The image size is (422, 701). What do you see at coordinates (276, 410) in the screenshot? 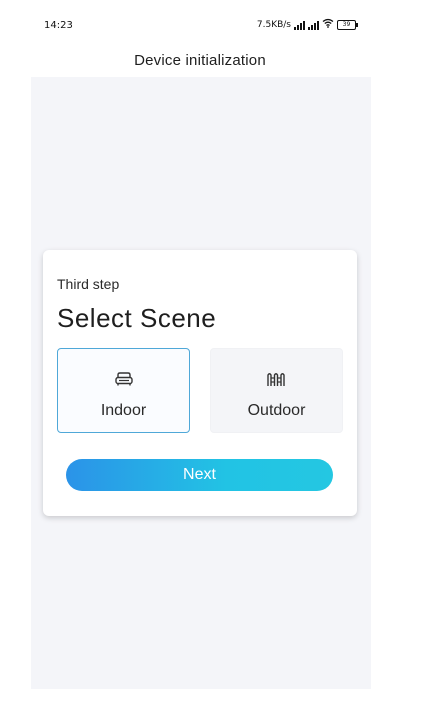
I see `outdoor-label: Outdoor` at bounding box center [276, 410].